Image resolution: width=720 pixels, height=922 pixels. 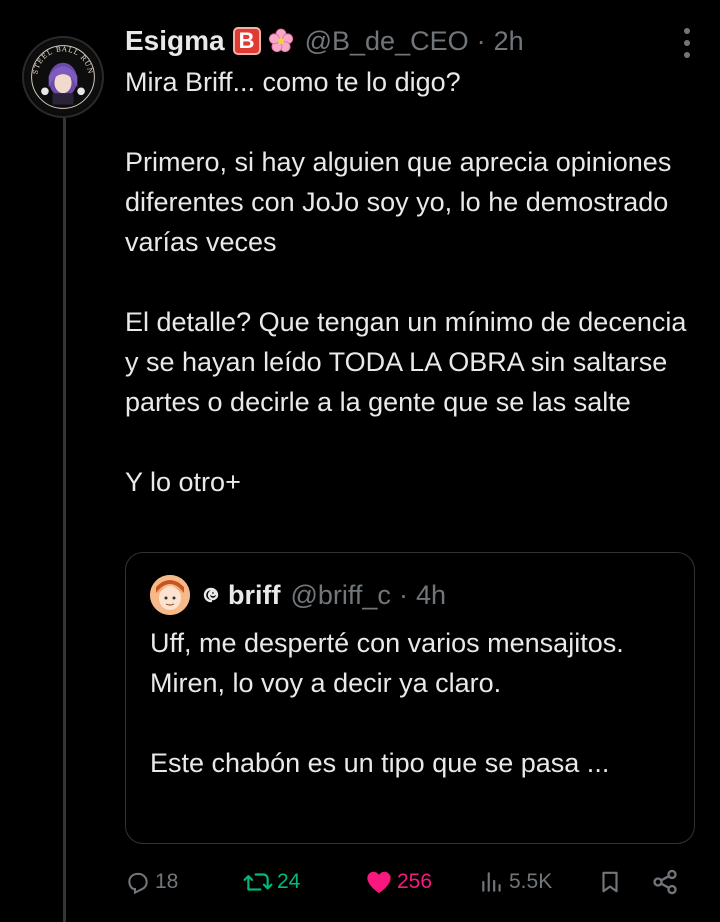 I want to click on share-icon, so click(x=665, y=882).